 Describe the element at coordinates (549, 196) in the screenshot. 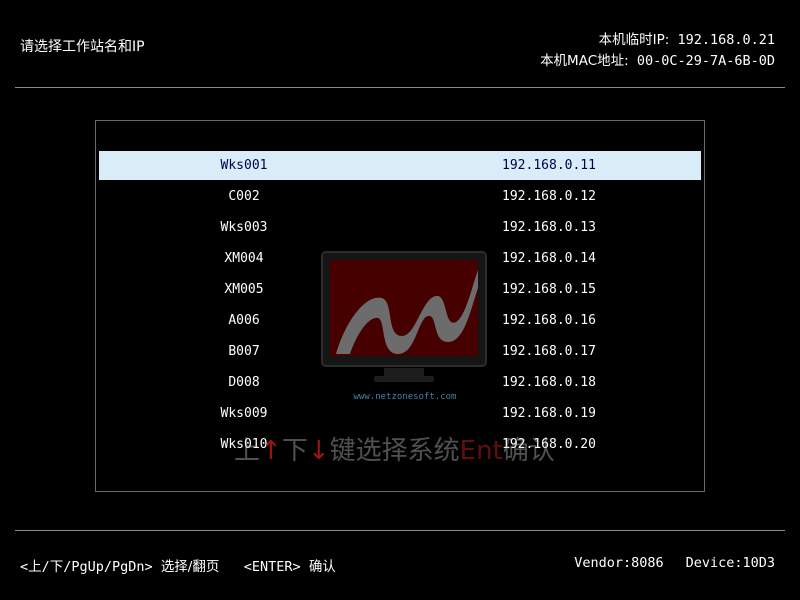

I see `workstation-ip: 192.168.0.12` at that location.